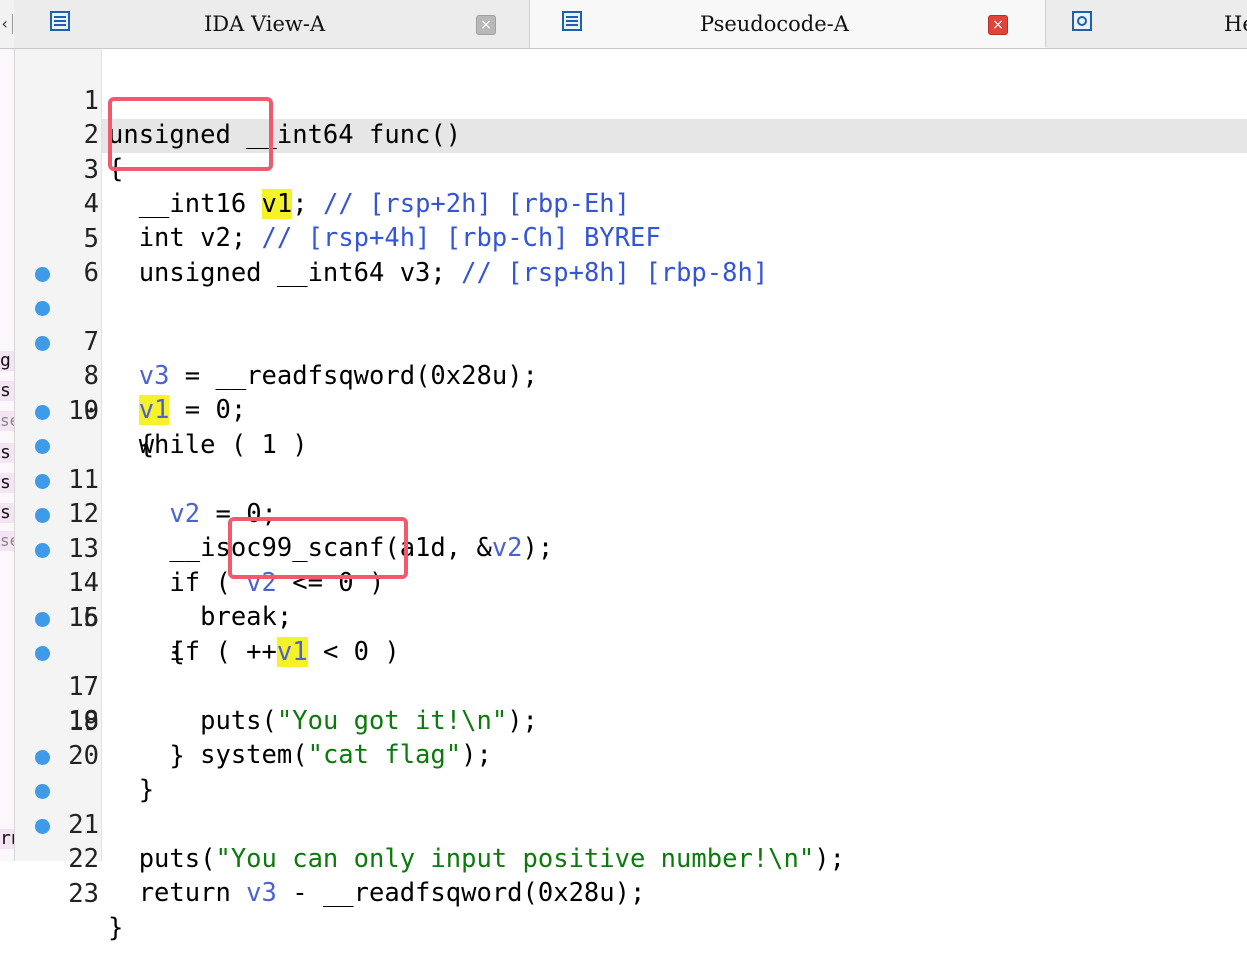  I want to click on disassembly-icon, so click(60, 21).